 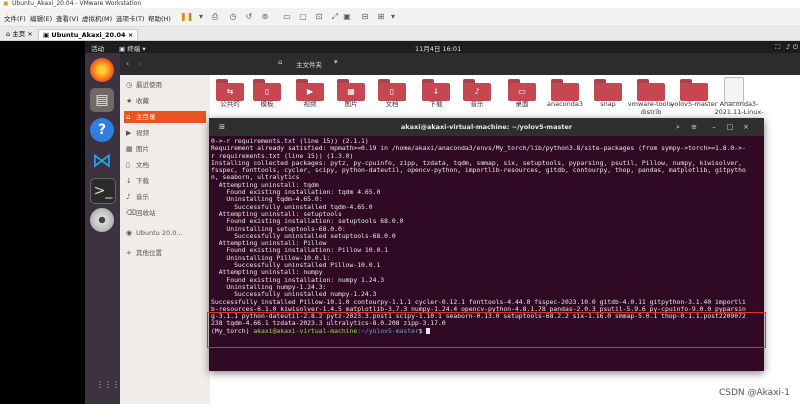 What do you see at coordinates (77, 3) in the screenshot?
I see `window-title: Ubuntu_Akaxi_20.04 - VMware Workstation` at bounding box center [77, 3].